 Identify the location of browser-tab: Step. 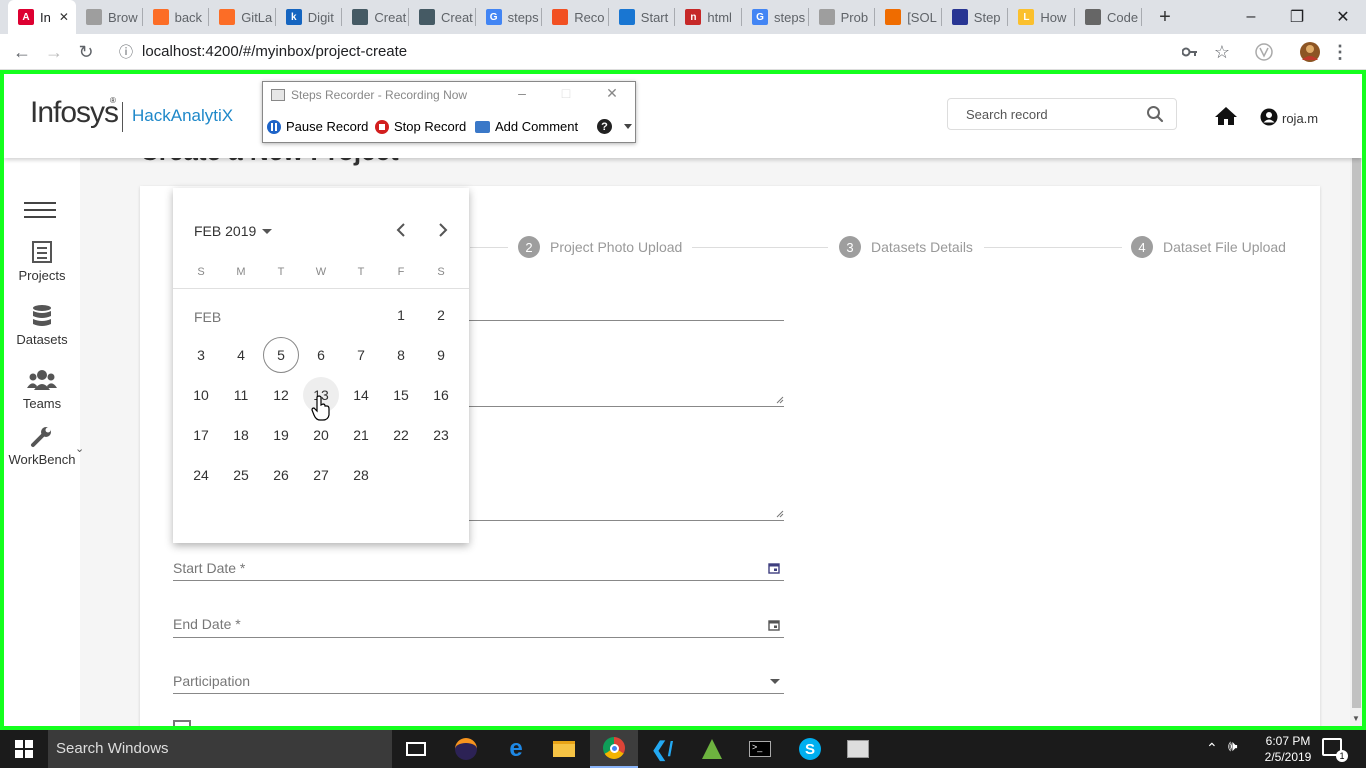
(975, 17).